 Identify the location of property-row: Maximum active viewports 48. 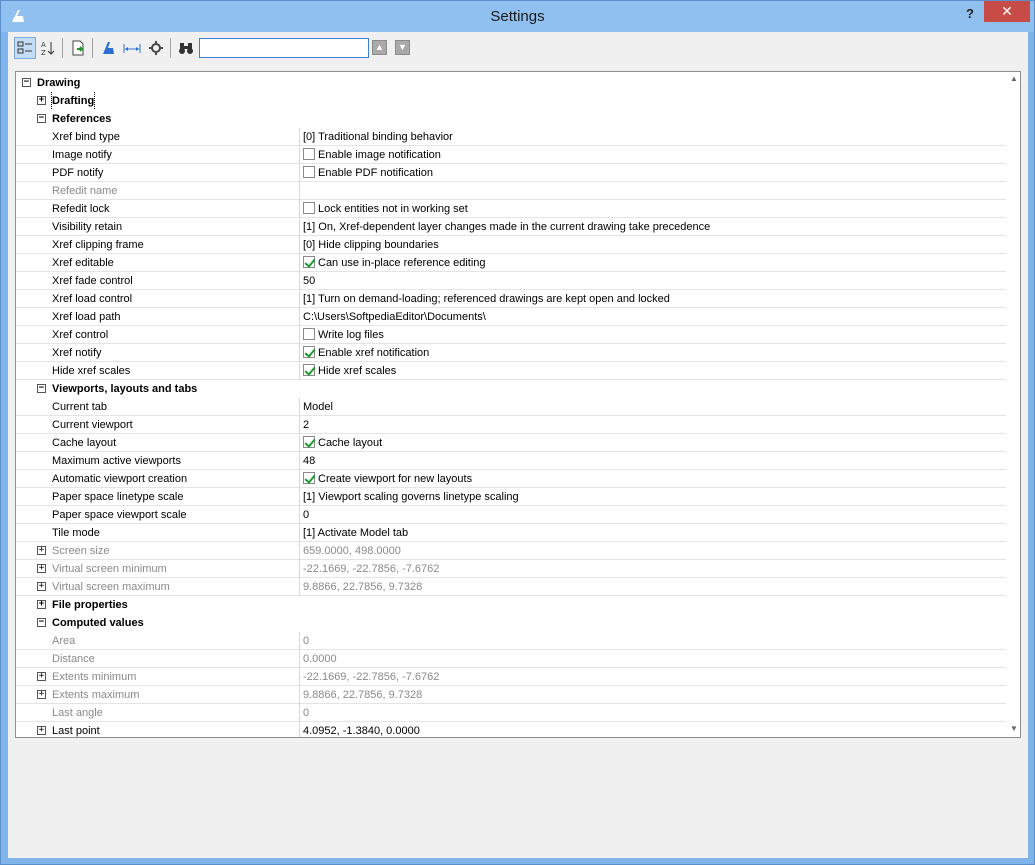
(511, 461).